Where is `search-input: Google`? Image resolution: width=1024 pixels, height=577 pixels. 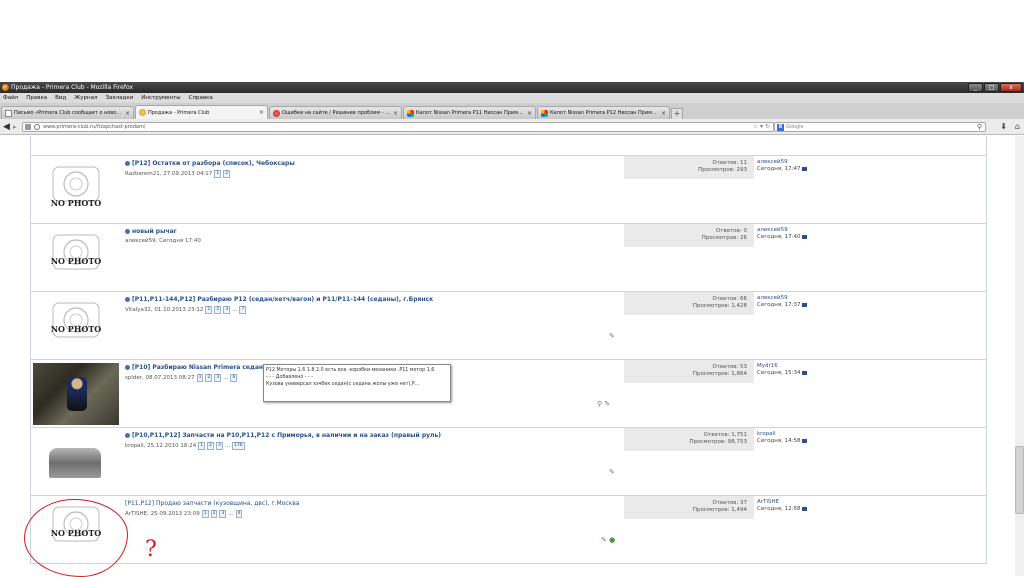
search-input: Google is located at coordinates (795, 127).